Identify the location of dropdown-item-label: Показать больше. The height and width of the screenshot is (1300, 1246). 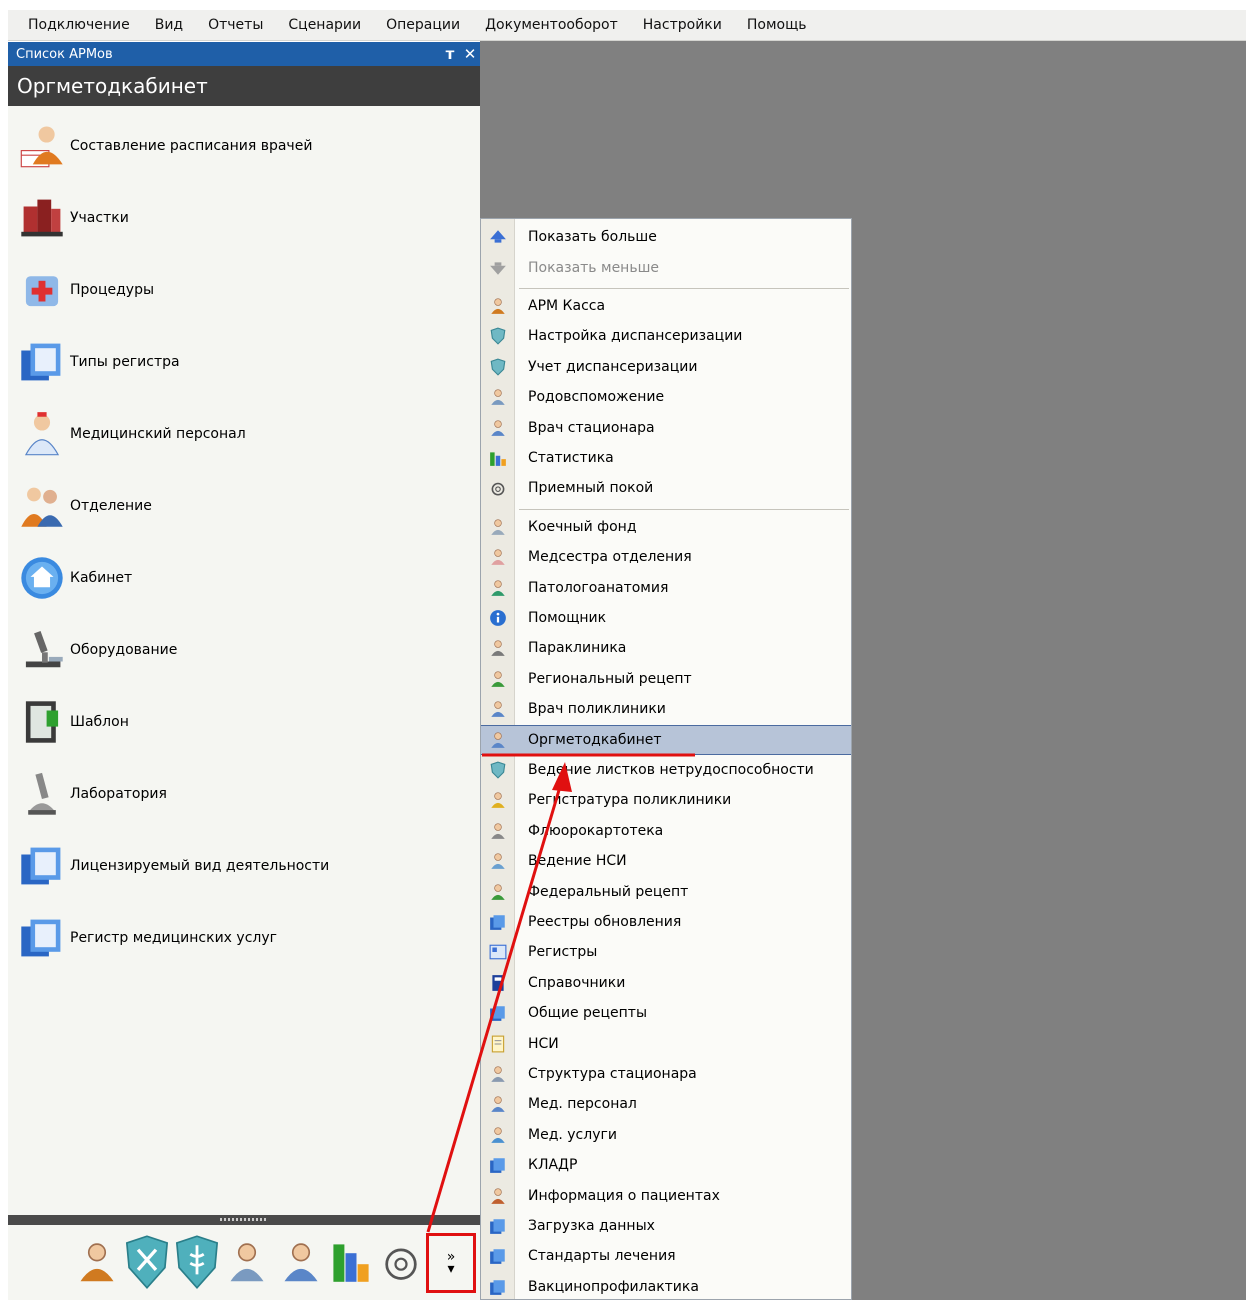
(592, 237).